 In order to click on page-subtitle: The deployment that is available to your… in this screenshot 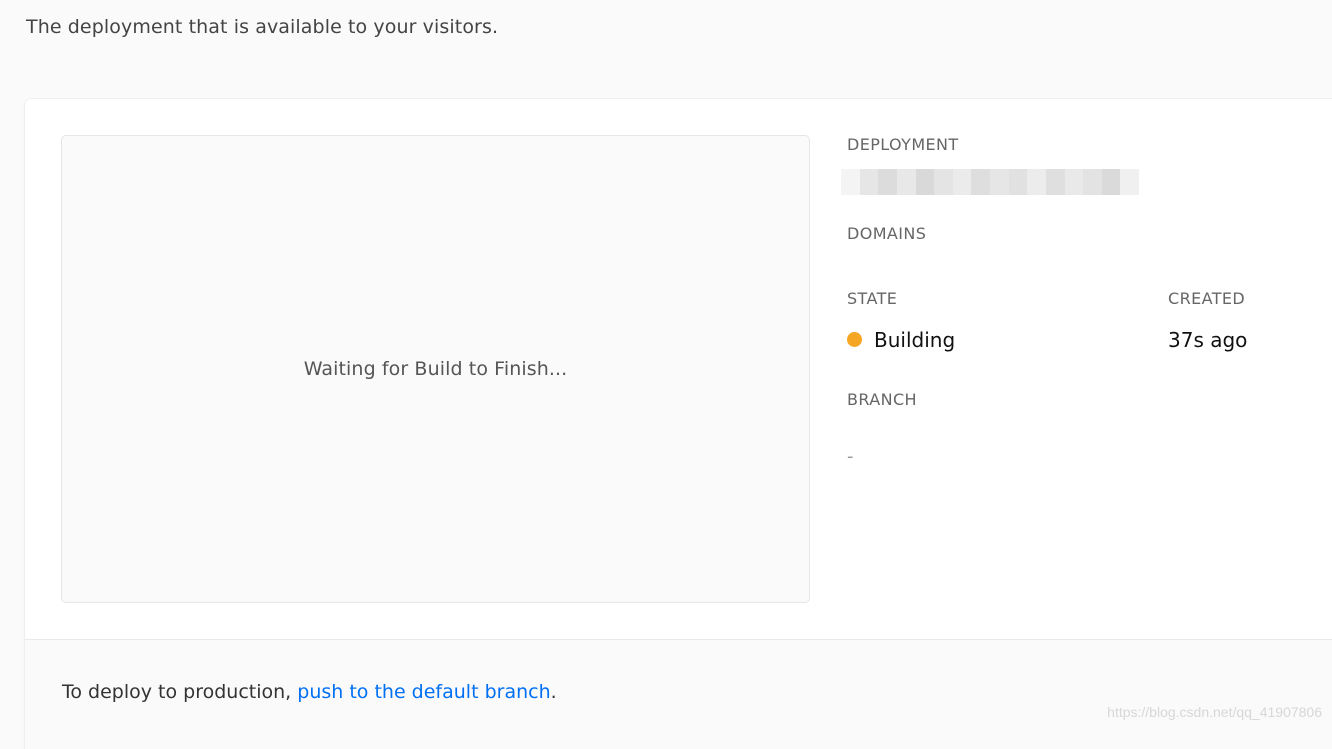, I will do `click(262, 27)`.